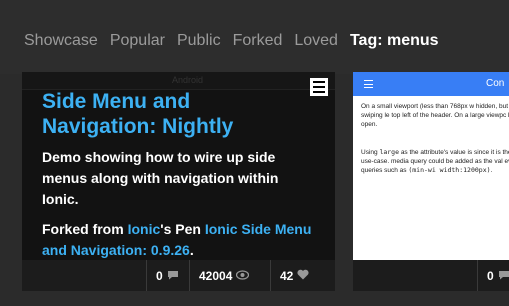 This screenshot has width=509, height=306. Describe the element at coordinates (449, 170) in the screenshot. I see `para2-code-query: (min-wi width:1200px)` at that location.